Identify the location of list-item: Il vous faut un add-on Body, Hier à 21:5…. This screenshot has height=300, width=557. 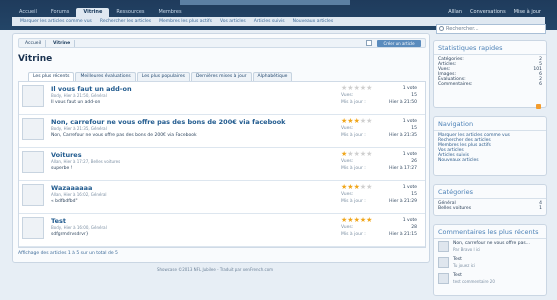
(222, 98).